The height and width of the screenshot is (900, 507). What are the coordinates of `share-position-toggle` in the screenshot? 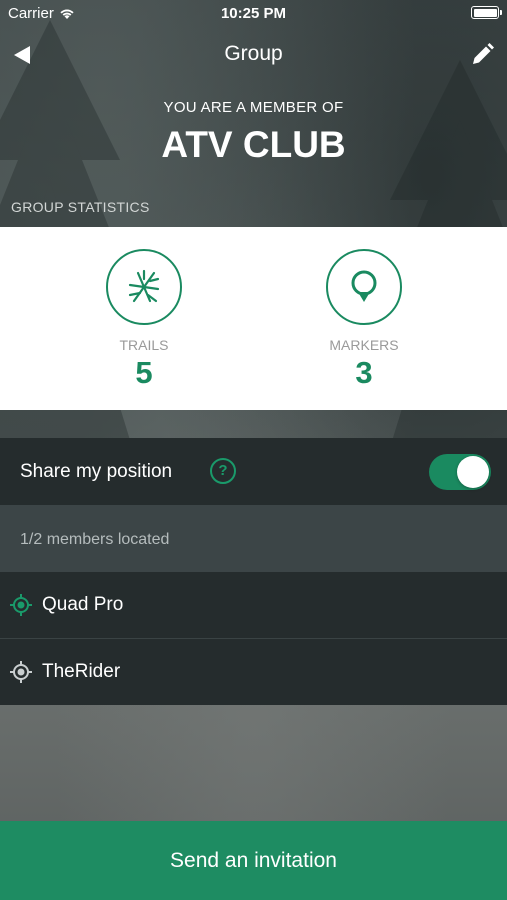 It's located at (460, 472).